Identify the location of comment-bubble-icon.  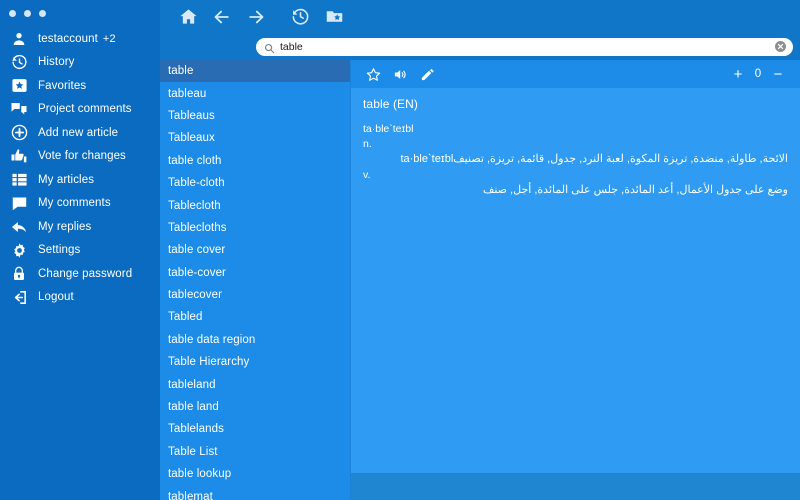
(19, 203).